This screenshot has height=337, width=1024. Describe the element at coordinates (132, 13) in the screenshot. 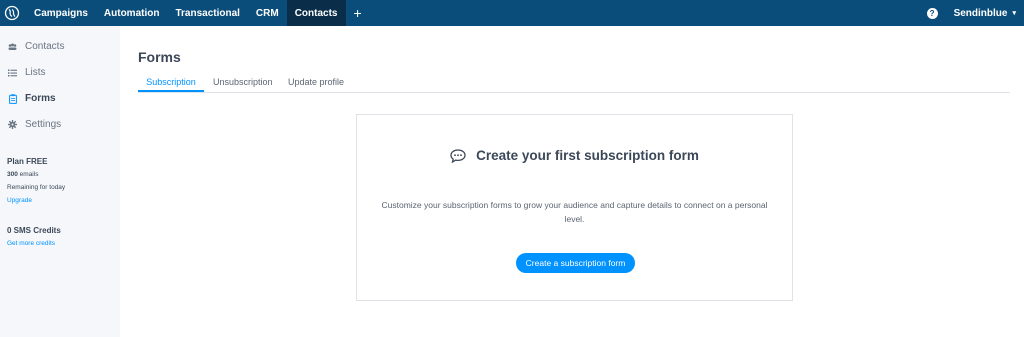

I see `nav-automation: Automation` at that location.